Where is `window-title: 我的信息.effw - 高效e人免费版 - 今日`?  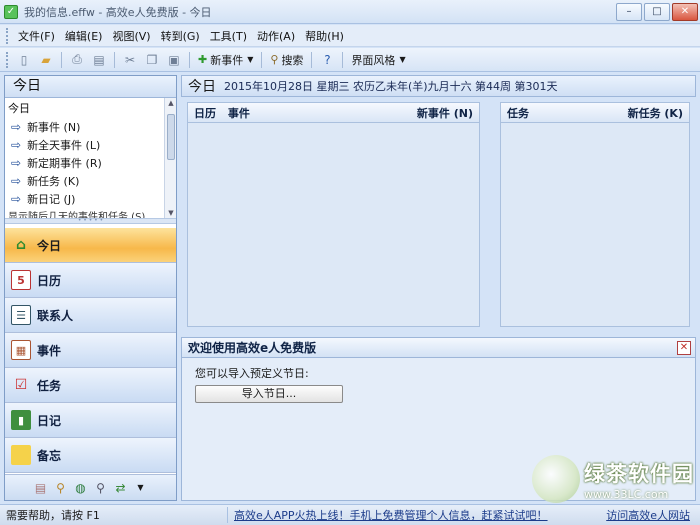 window-title: 我的信息.effw - 高效e人免费版 - 今日 is located at coordinates (118, 12).